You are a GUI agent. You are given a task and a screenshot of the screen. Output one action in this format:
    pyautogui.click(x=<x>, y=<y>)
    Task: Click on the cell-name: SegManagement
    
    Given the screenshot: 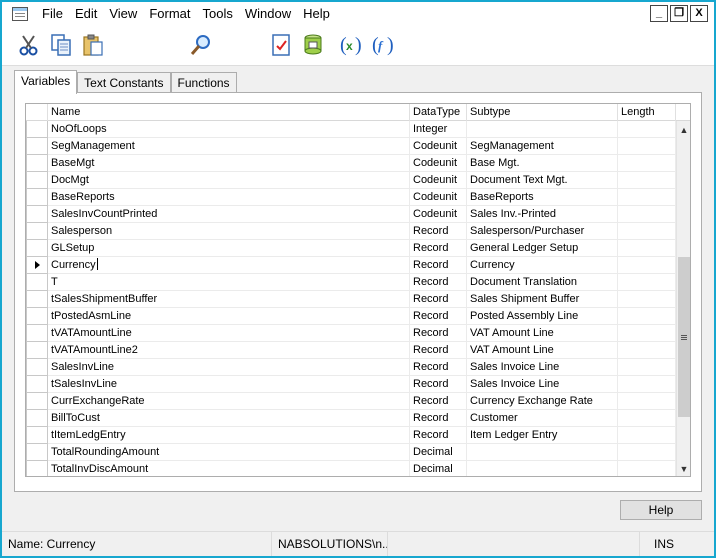 What is the action you would take?
    pyautogui.click(x=229, y=146)
    